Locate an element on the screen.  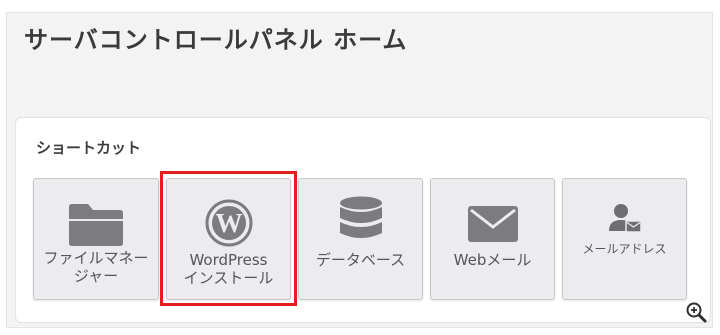
wordpress-label-line1: WordPress is located at coordinates (228, 260).